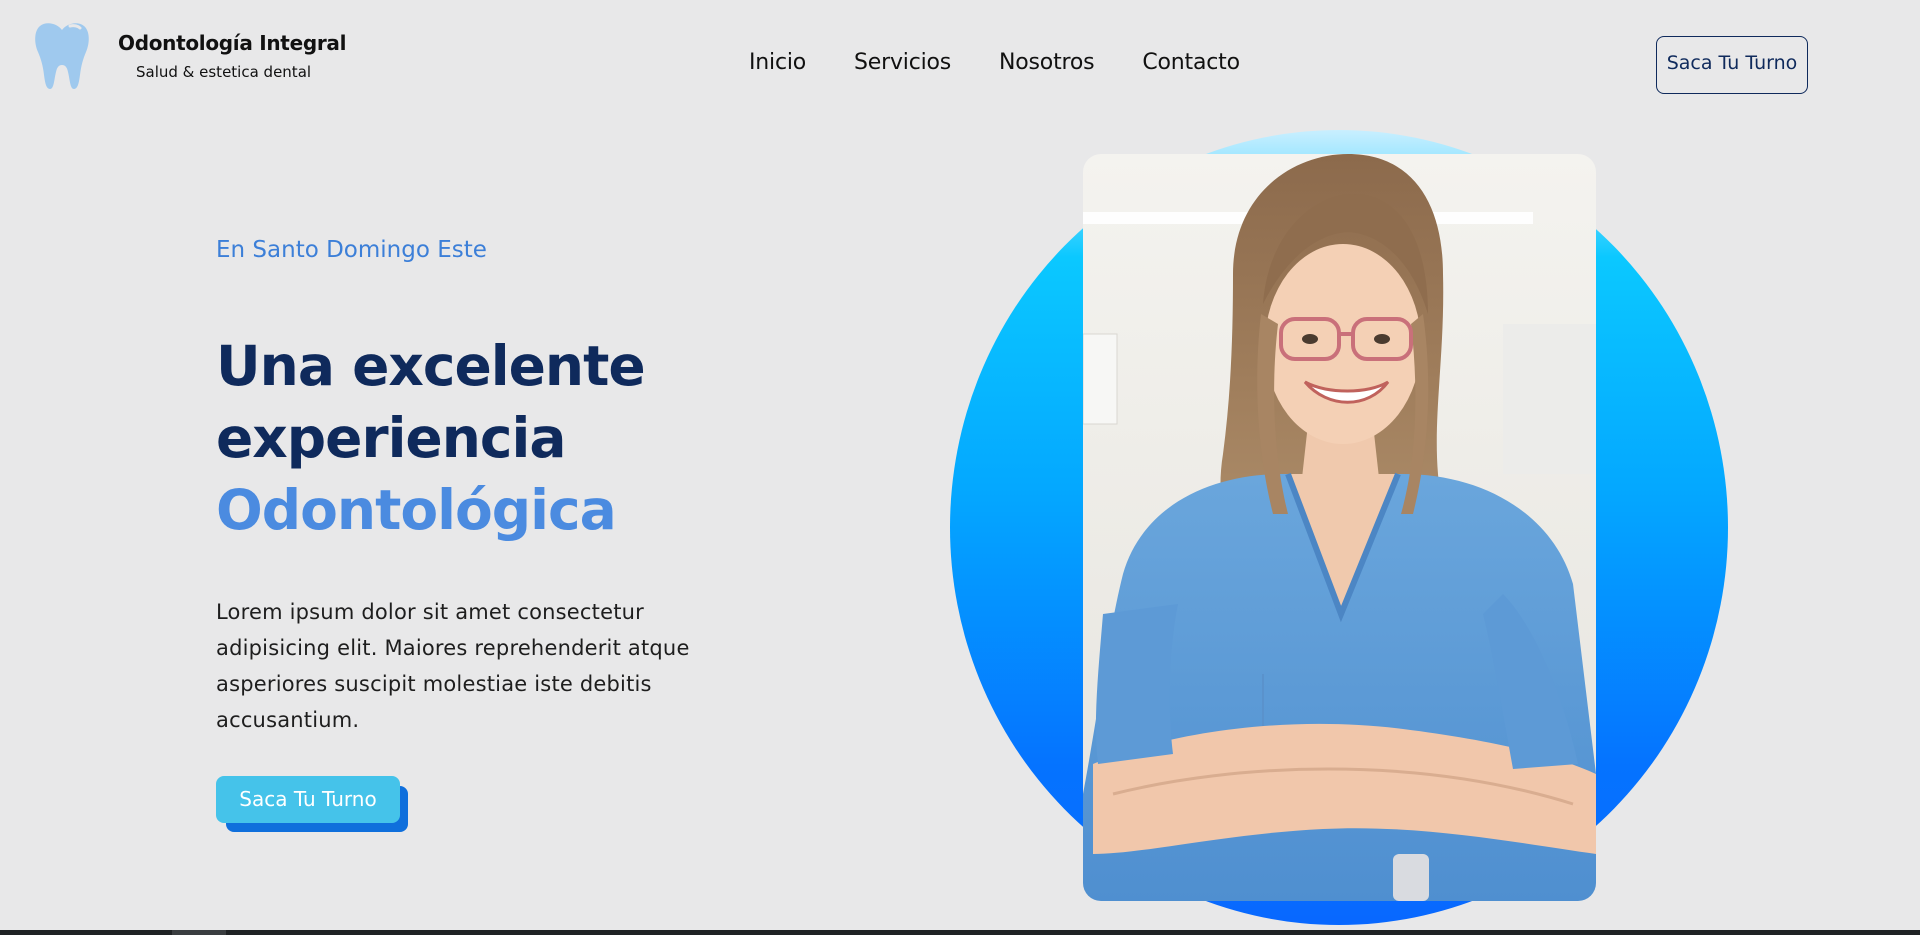 The height and width of the screenshot is (935, 1920). What do you see at coordinates (224, 72) in the screenshot?
I see `brand-tagline: Salud & estetica dental` at bounding box center [224, 72].